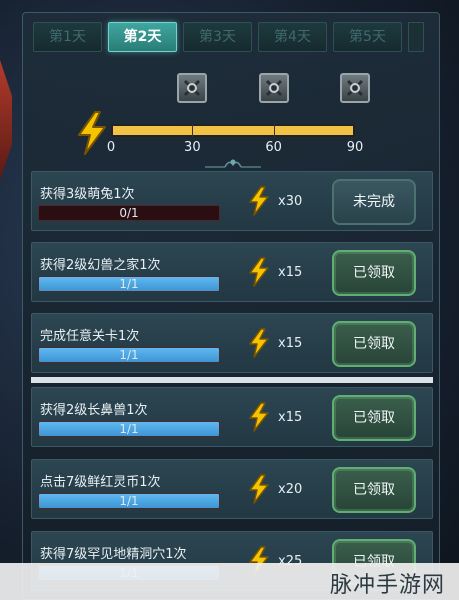 The image size is (459, 600). Describe the element at coordinates (231, 120) in the screenshot. I see `activity-progress: 0 30 60 90` at that location.